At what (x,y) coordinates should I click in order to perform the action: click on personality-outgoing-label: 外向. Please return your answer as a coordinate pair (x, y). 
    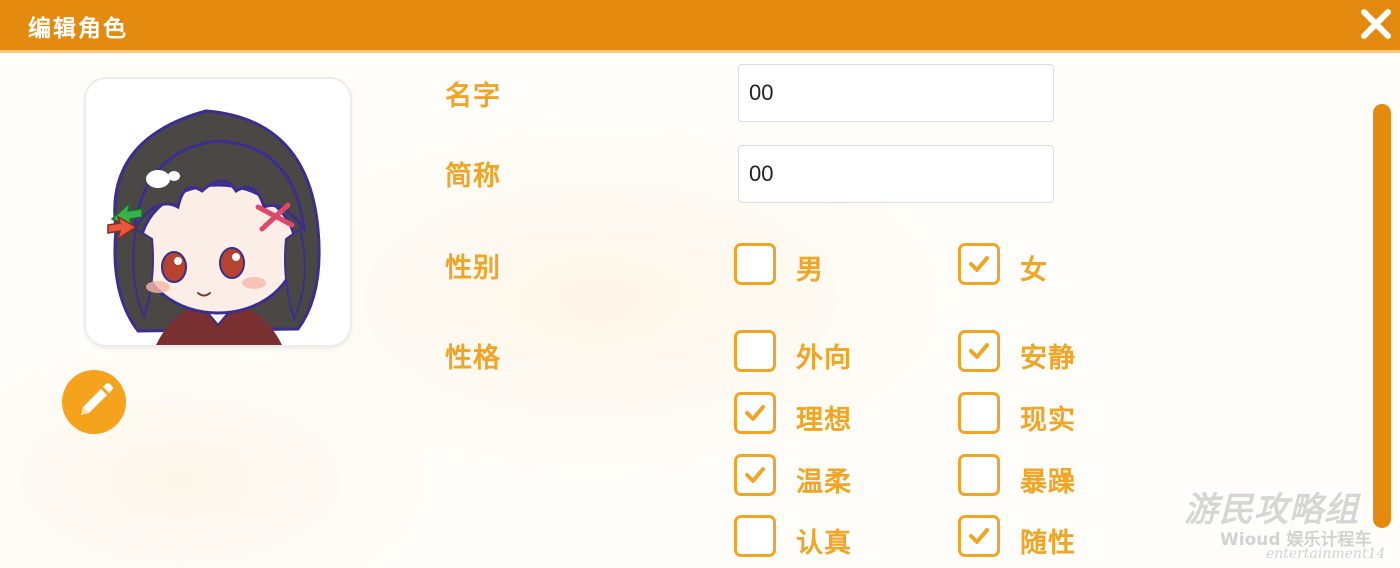
    Looking at the image, I should click on (824, 358).